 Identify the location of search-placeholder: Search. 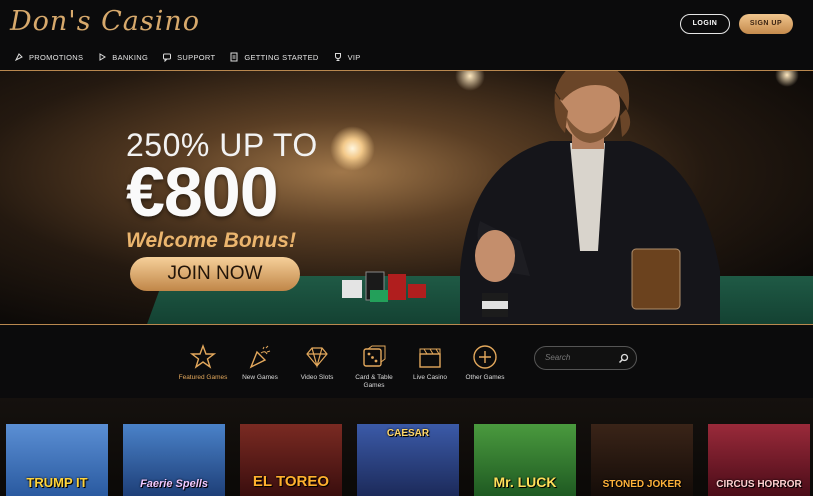
(558, 357).